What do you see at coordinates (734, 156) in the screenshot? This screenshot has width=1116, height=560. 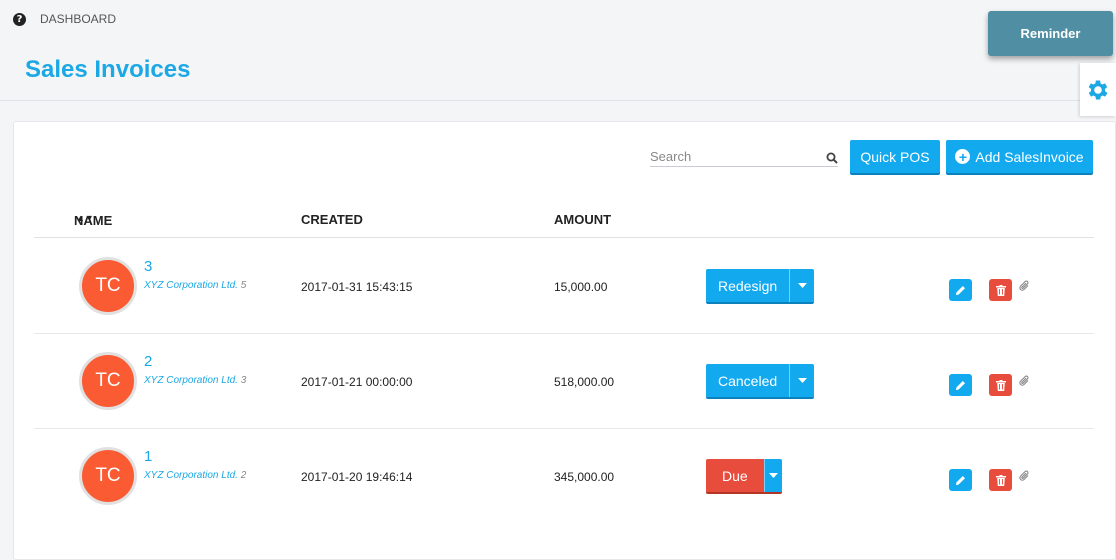 I see `search-input` at bounding box center [734, 156].